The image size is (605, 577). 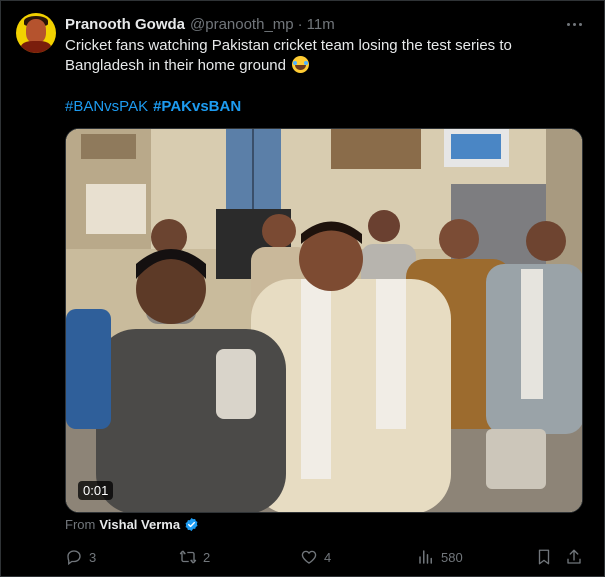 I want to click on attribution-prefix: From, so click(x=80, y=524).